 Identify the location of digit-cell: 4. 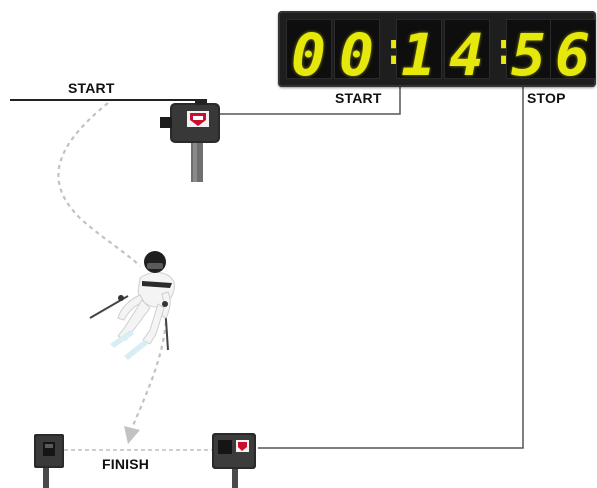
(467, 51).